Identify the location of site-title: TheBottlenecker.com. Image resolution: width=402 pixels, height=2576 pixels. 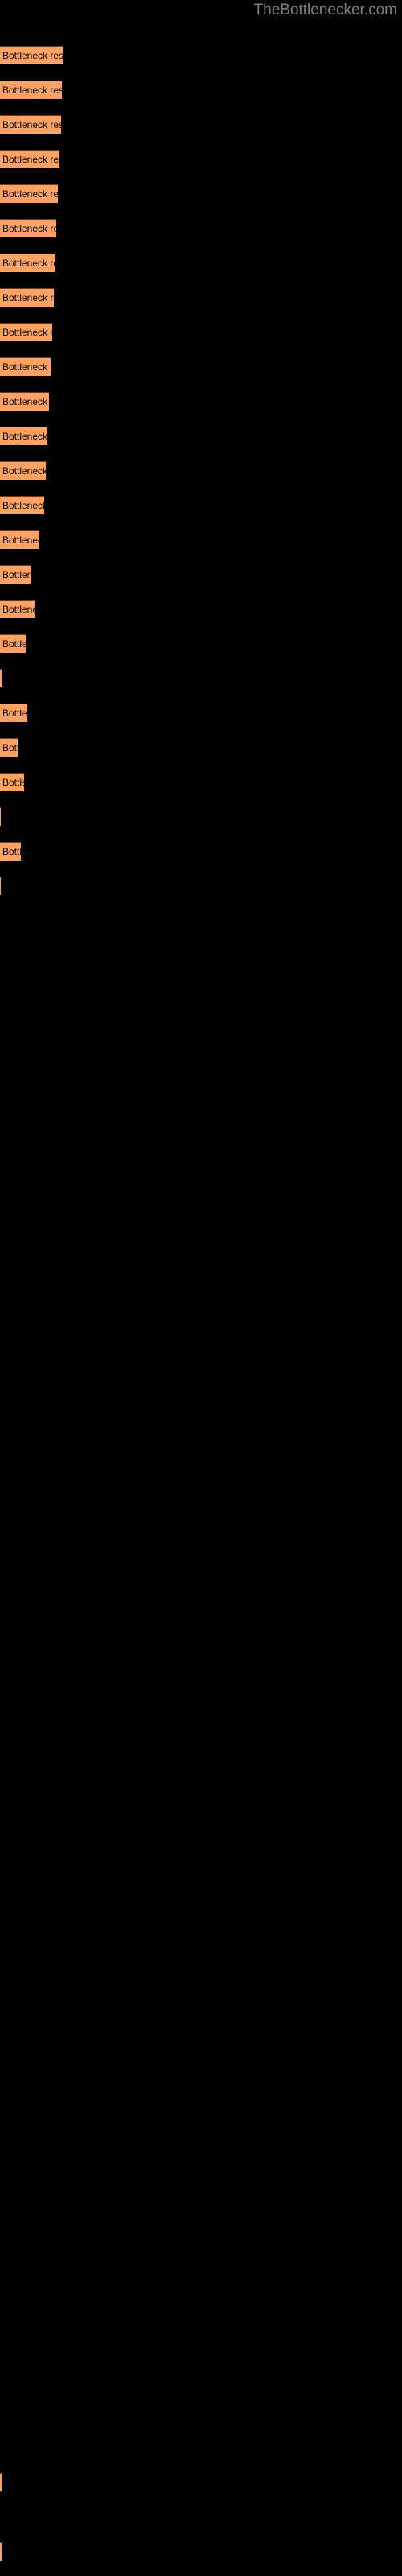
(325, 10).